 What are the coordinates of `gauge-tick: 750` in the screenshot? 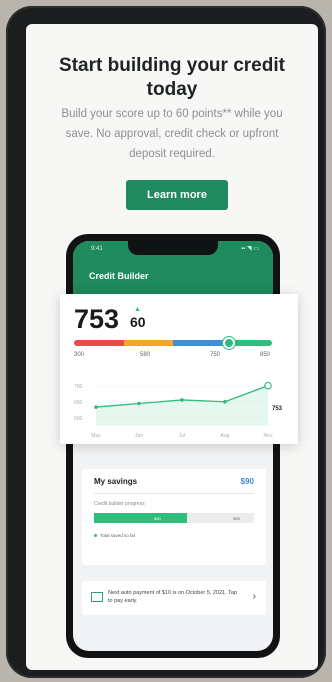 It's located at (215, 355).